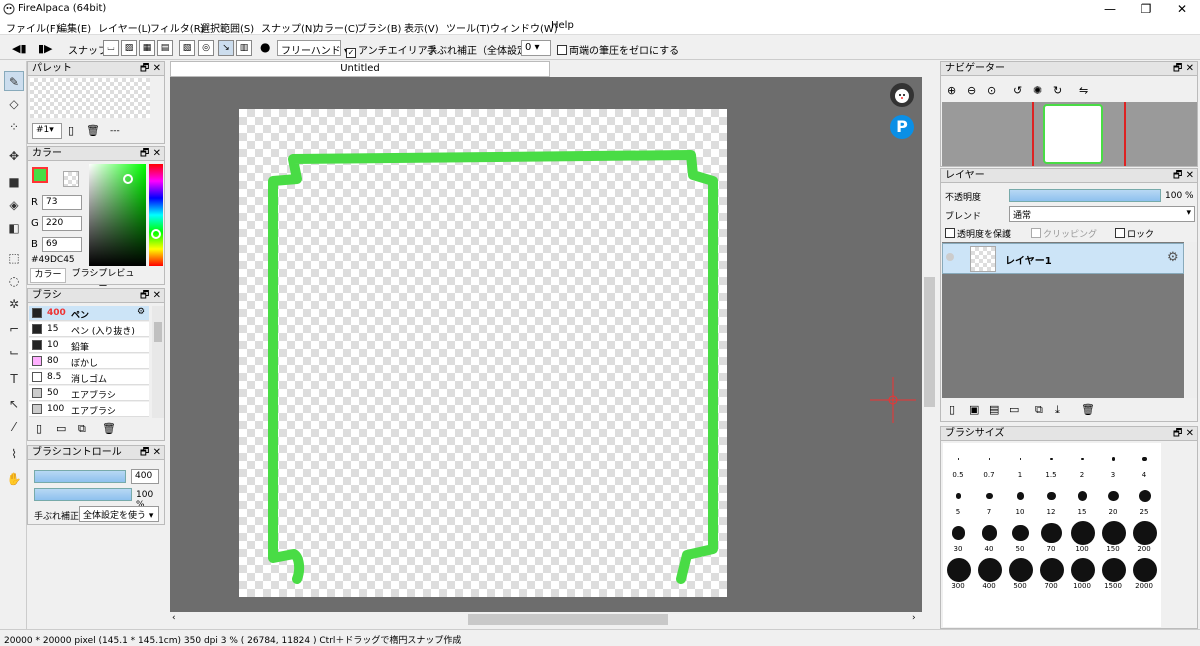 The width and height of the screenshot is (1200, 646). What do you see at coordinates (14, 258) in the screenshot?
I see `select-tool-icon: ⬚` at bounding box center [14, 258].